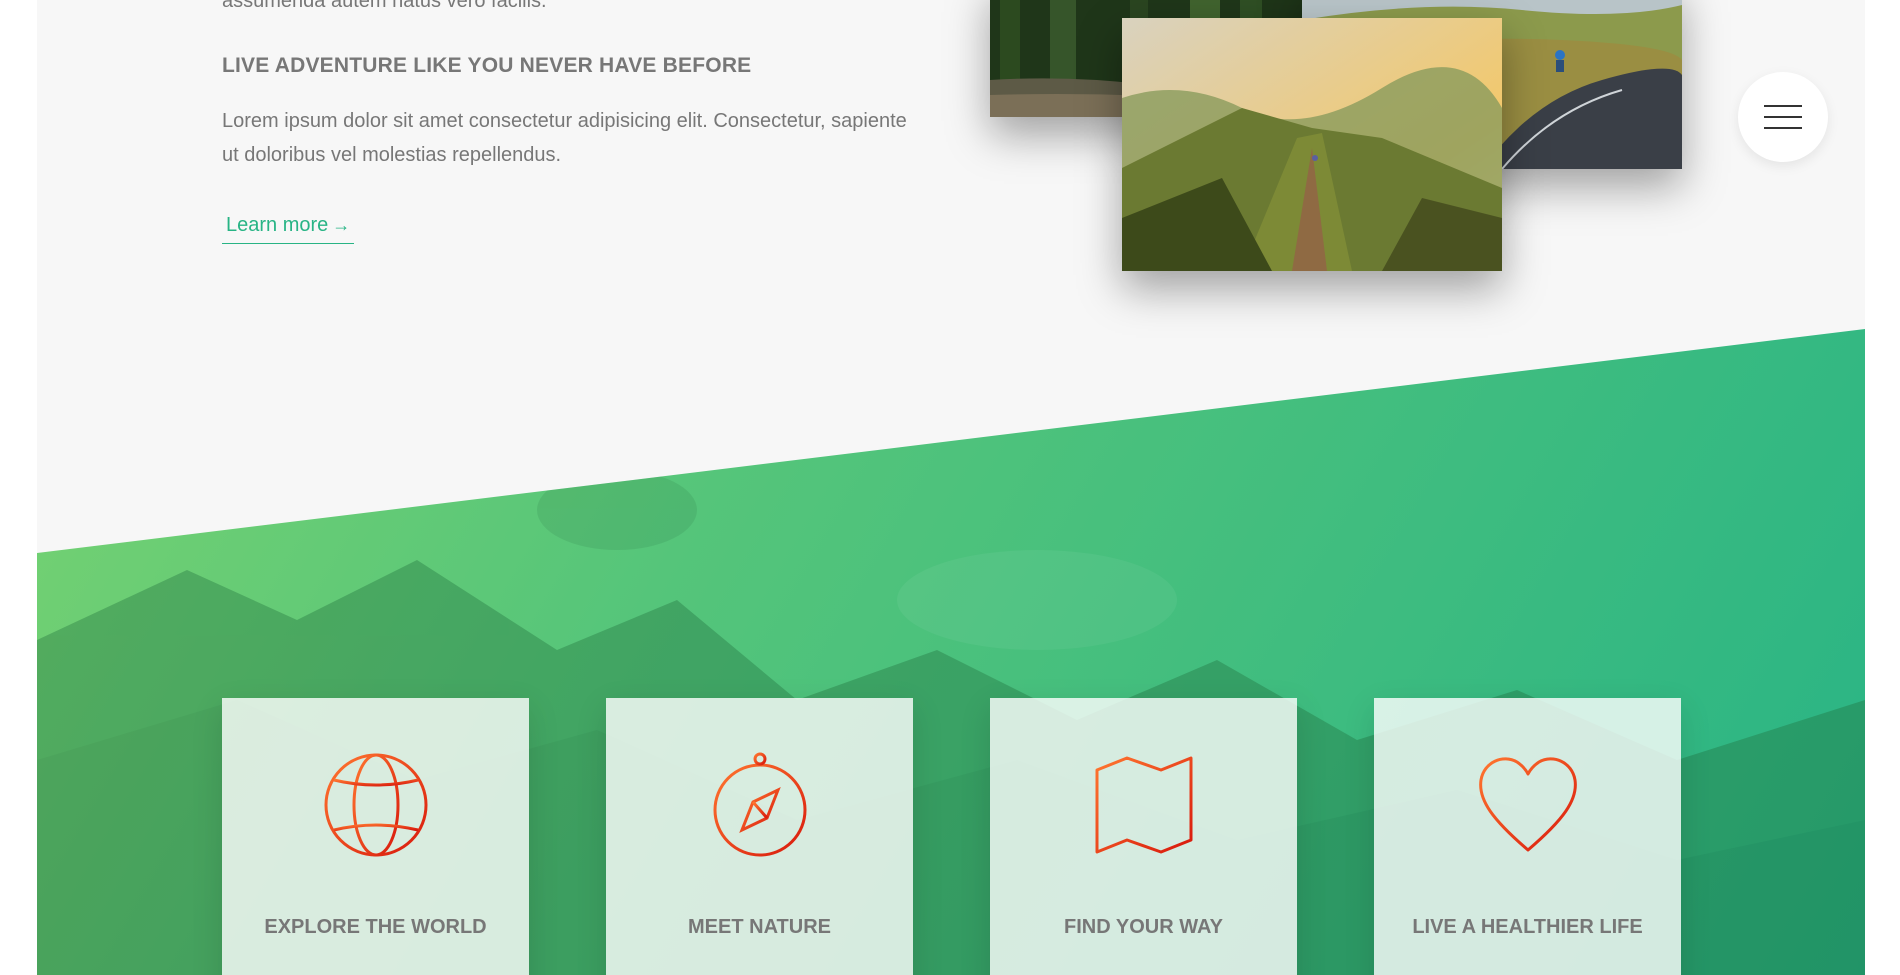 The image size is (1900, 975). I want to click on feature-title: MEET NATURE, so click(759, 927).